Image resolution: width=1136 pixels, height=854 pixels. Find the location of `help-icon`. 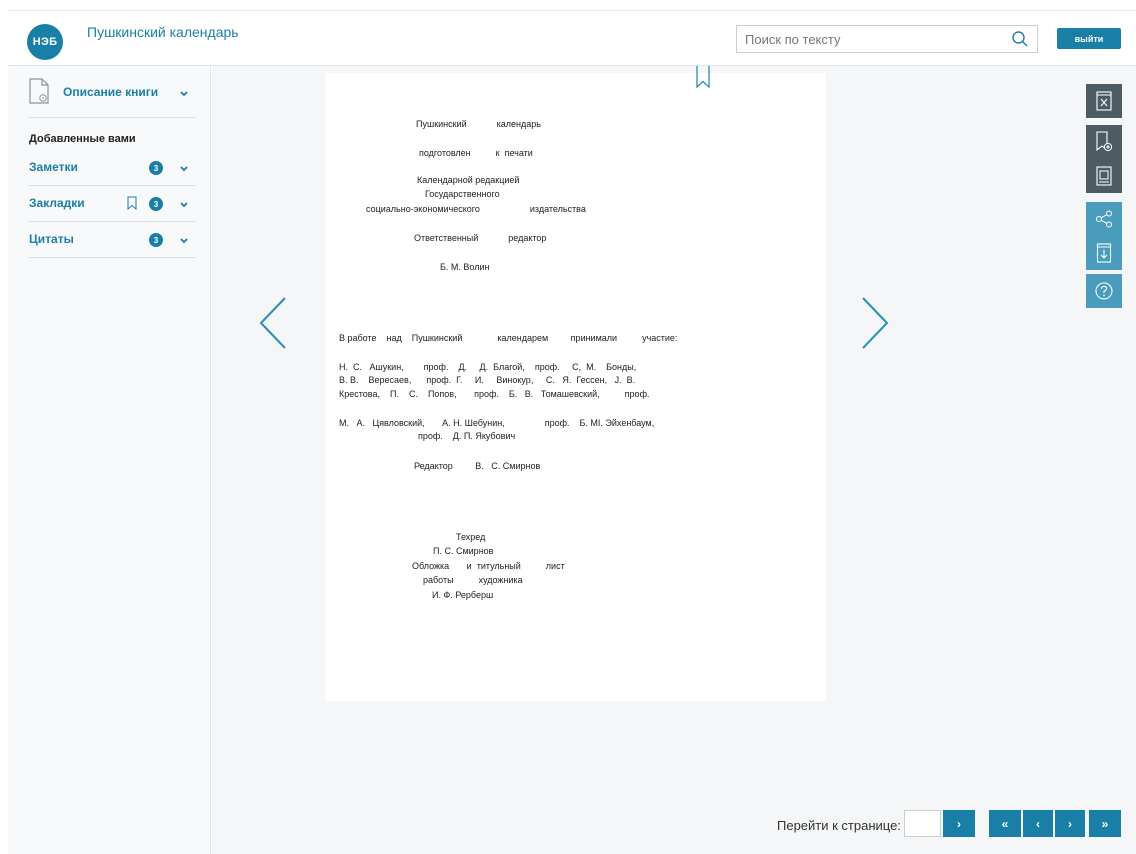

help-icon is located at coordinates (1104, 291).